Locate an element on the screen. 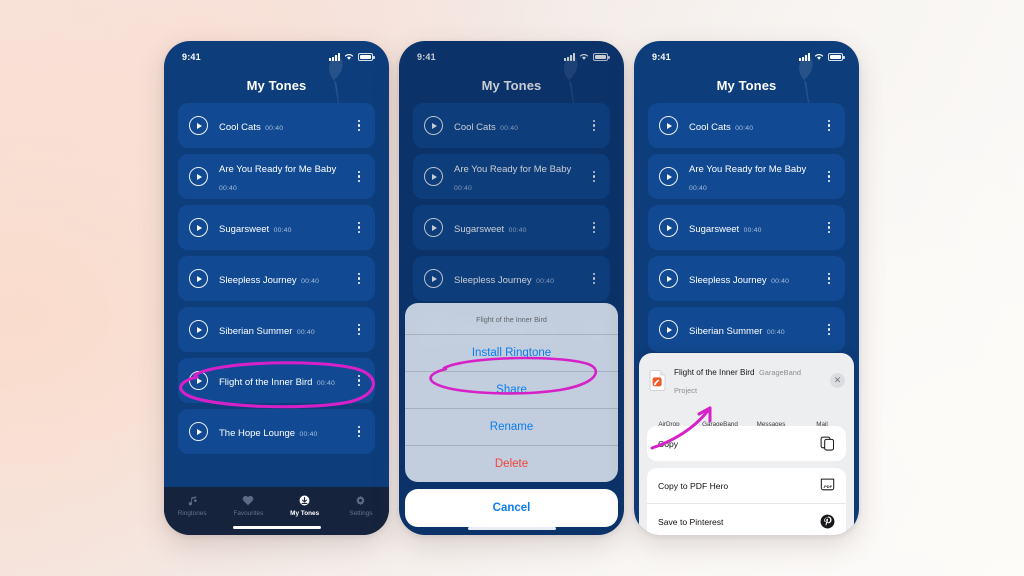 This screenshot has height=576, width=1024. bottom-tab-bar: Ringtones Favourites My Tones Settings is located at coordinates (276, 511).